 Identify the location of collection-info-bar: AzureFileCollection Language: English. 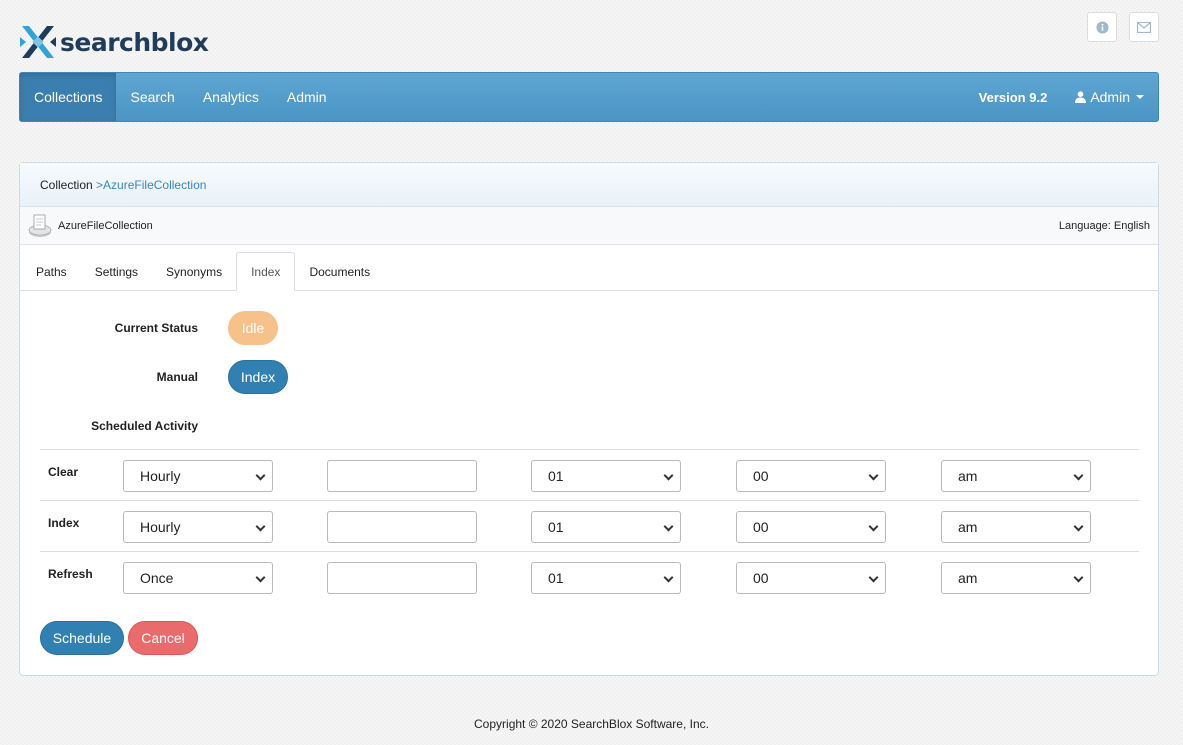
(589, 226).